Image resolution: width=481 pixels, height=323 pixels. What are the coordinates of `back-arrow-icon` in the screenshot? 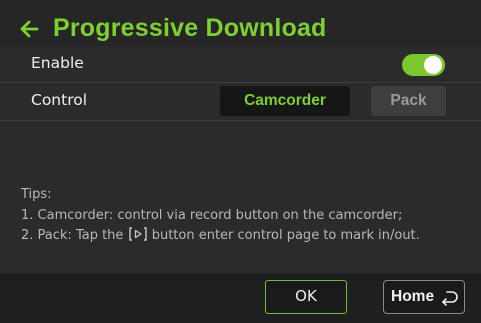 It's located at (29, 30).